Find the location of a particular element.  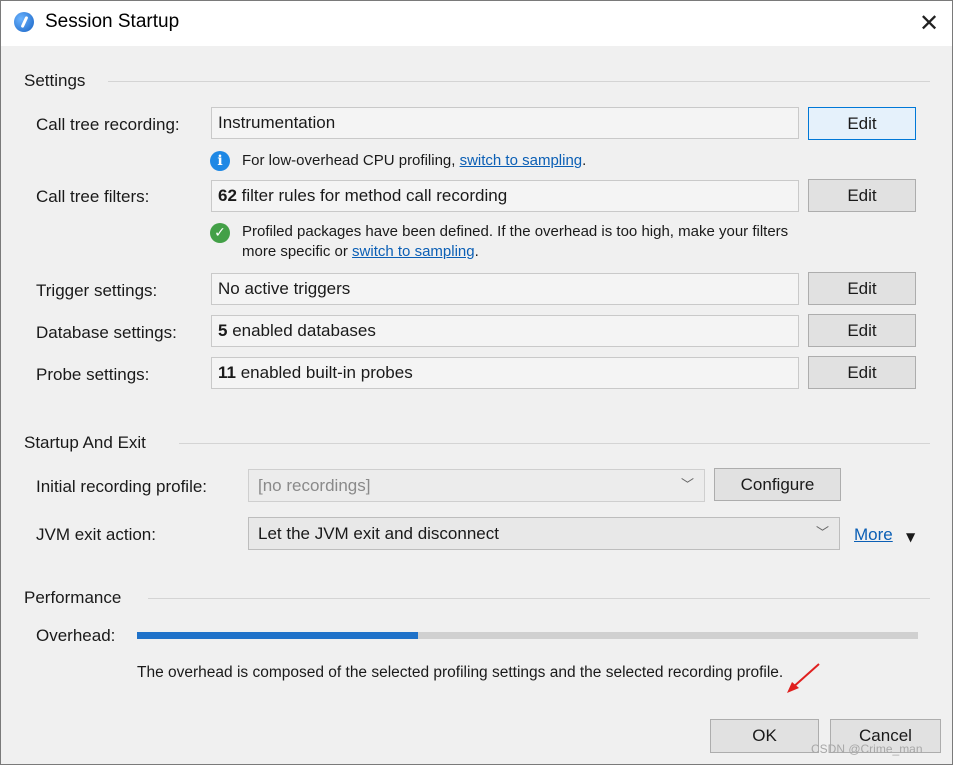

configure-button: Configure is located at coordinates (777, 484).